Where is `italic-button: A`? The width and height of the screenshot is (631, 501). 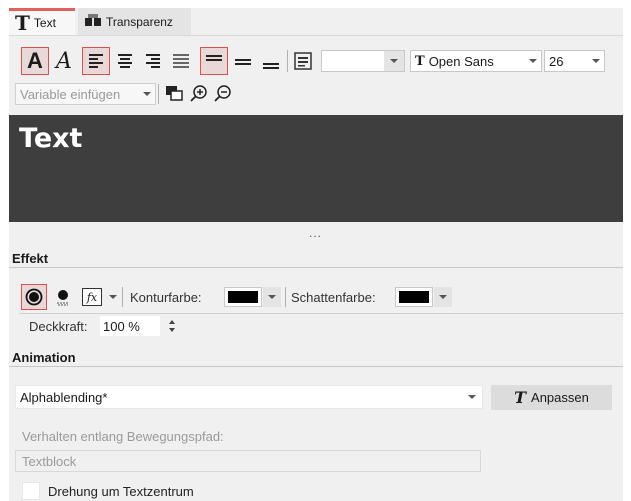 italic-button: A is located at coordinates (64, 61).